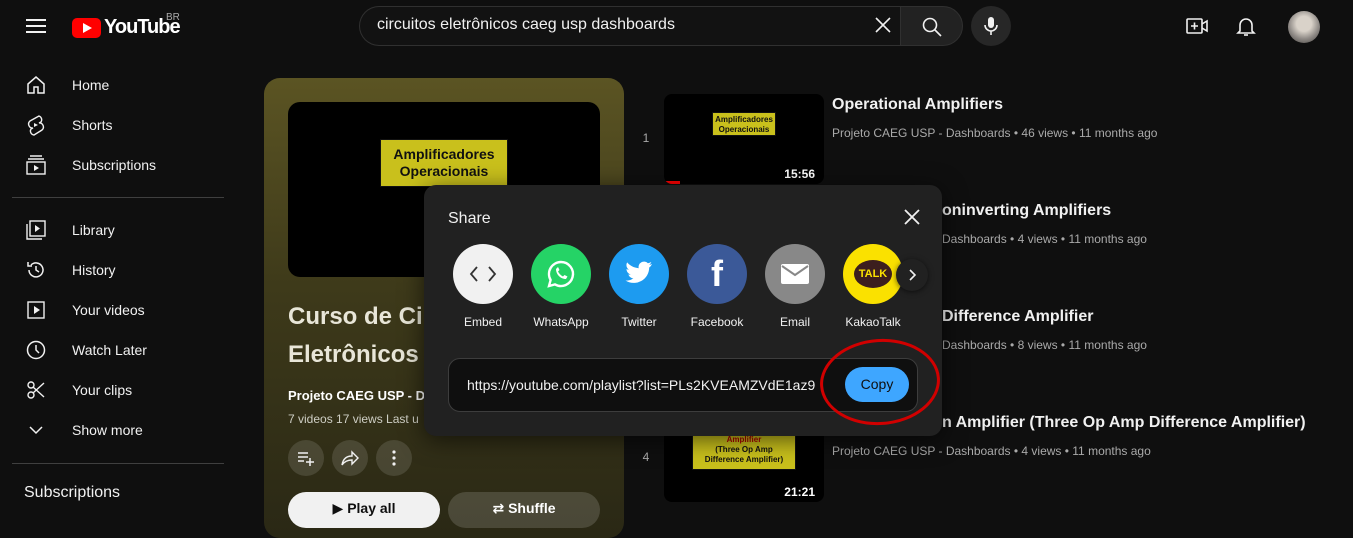 This screenshot has height=538, width=1353. Describe the element at coordinates (114, 125) in the screenshot. I see `sidebar-item-shorts: Shorts` at that location.